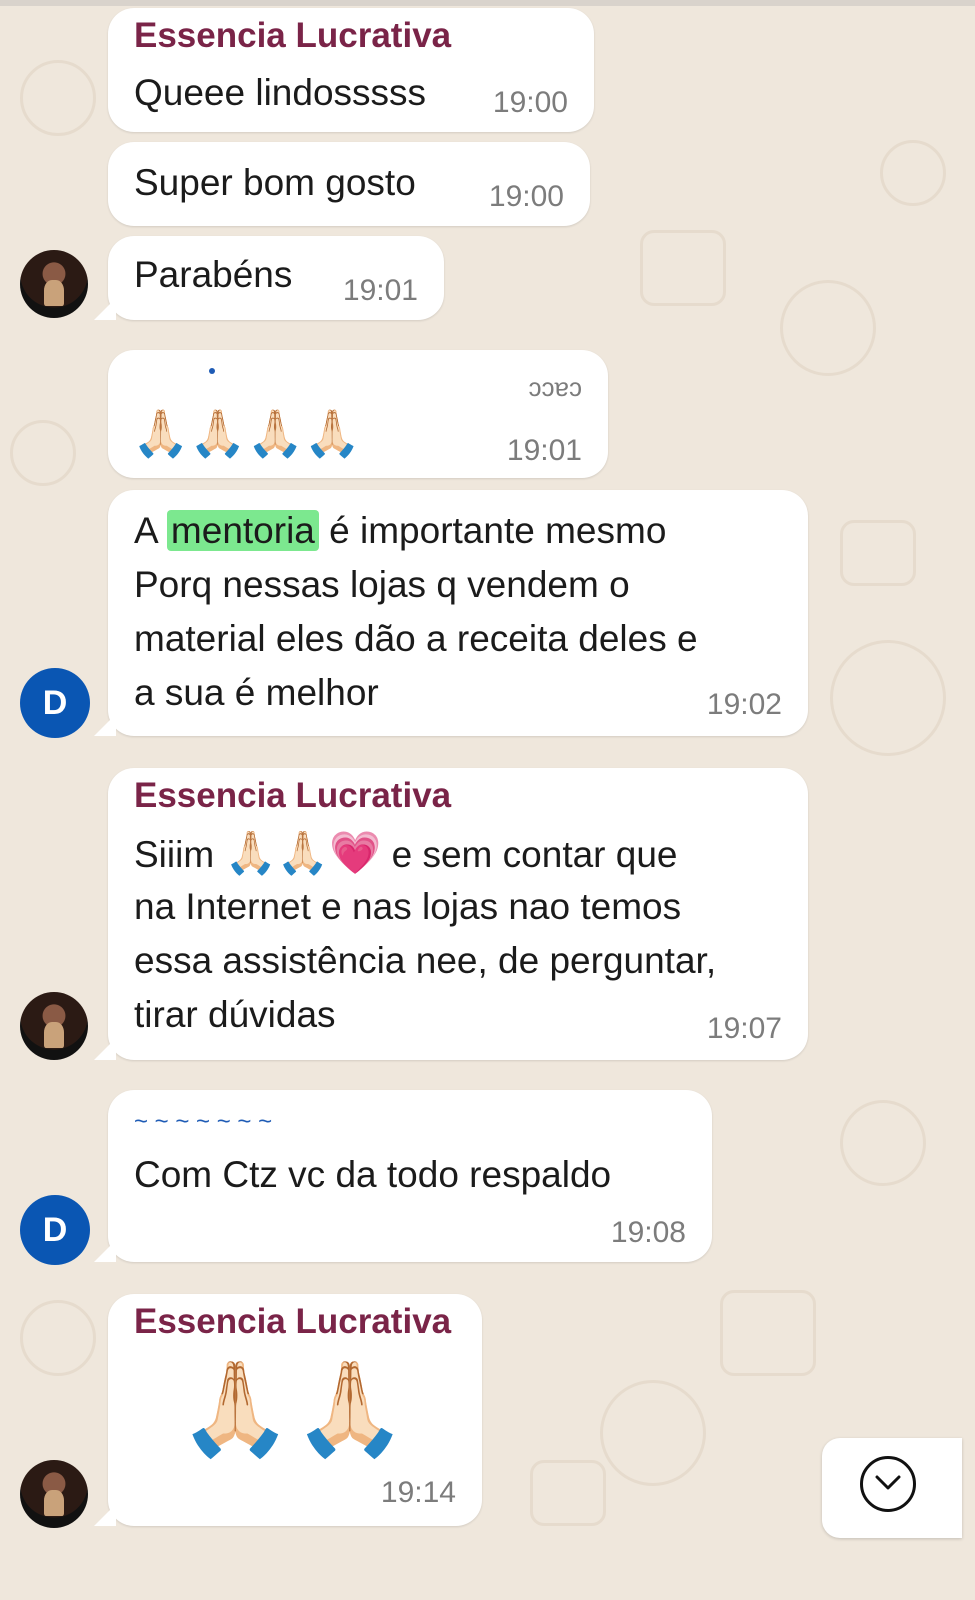 The image size is (975, 1600). Describe the element at coordinates (212, 371) in the screenshot. I see `blurred-mark` at that location.